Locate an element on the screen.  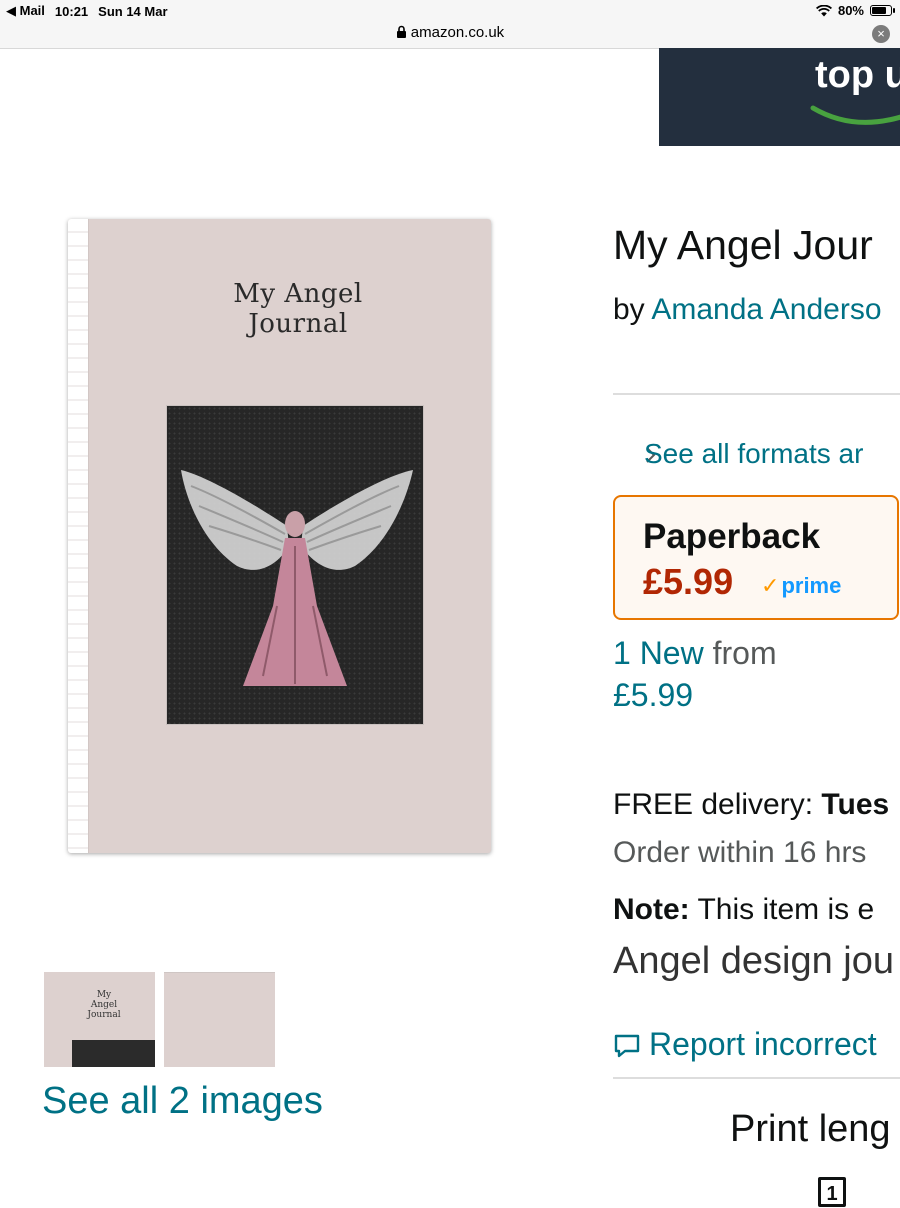
item-note: Note: This item is e is located at coordinates (743, 910).